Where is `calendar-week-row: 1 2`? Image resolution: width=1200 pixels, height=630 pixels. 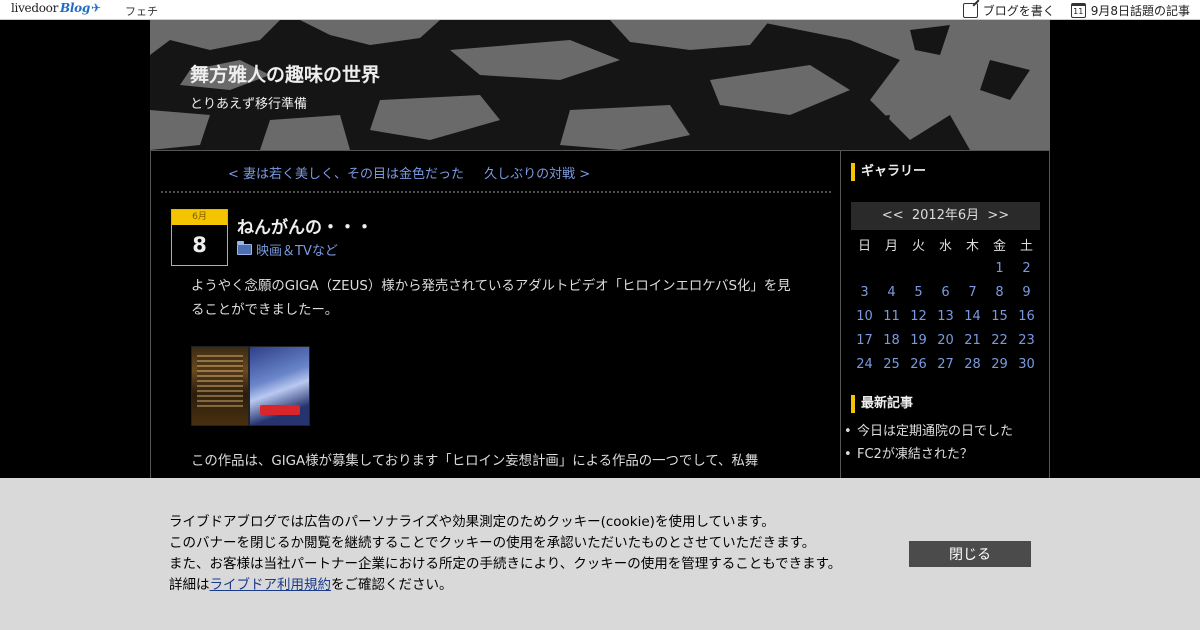
calendar-week-row: 1 2 is located at coordinates (945, 268).